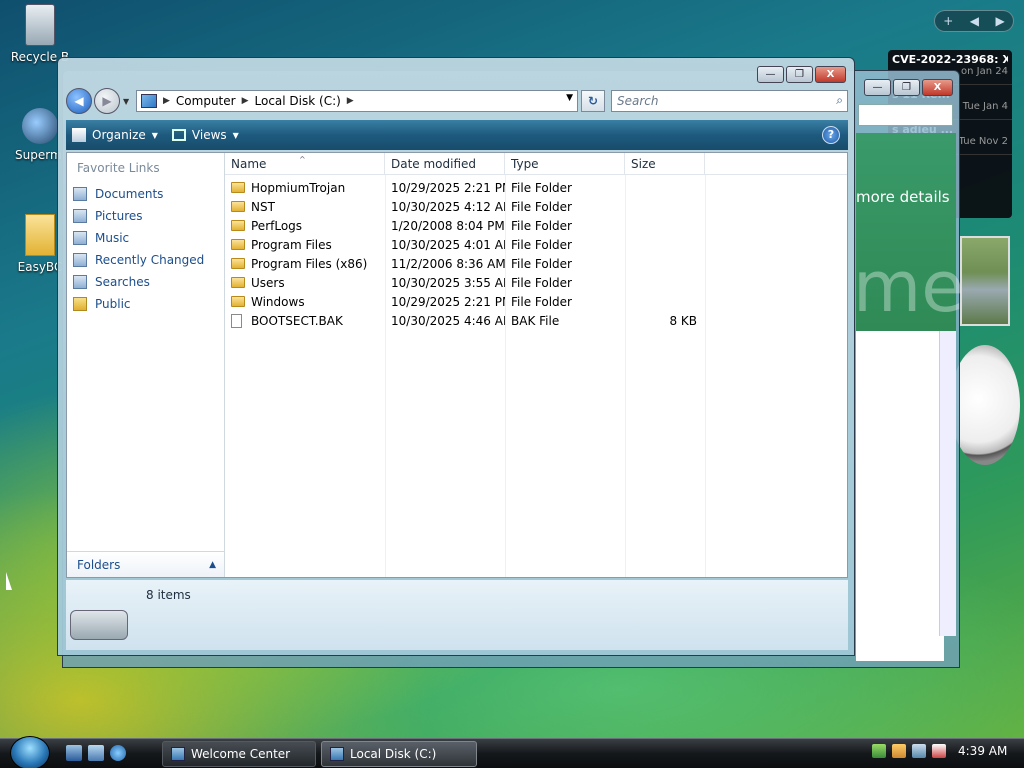 The height and width of the screenshot is (768, 1024). Describe the element at coordinates (729, 101) in the screenshot. I see `search-input: Search ⌕` at that location.